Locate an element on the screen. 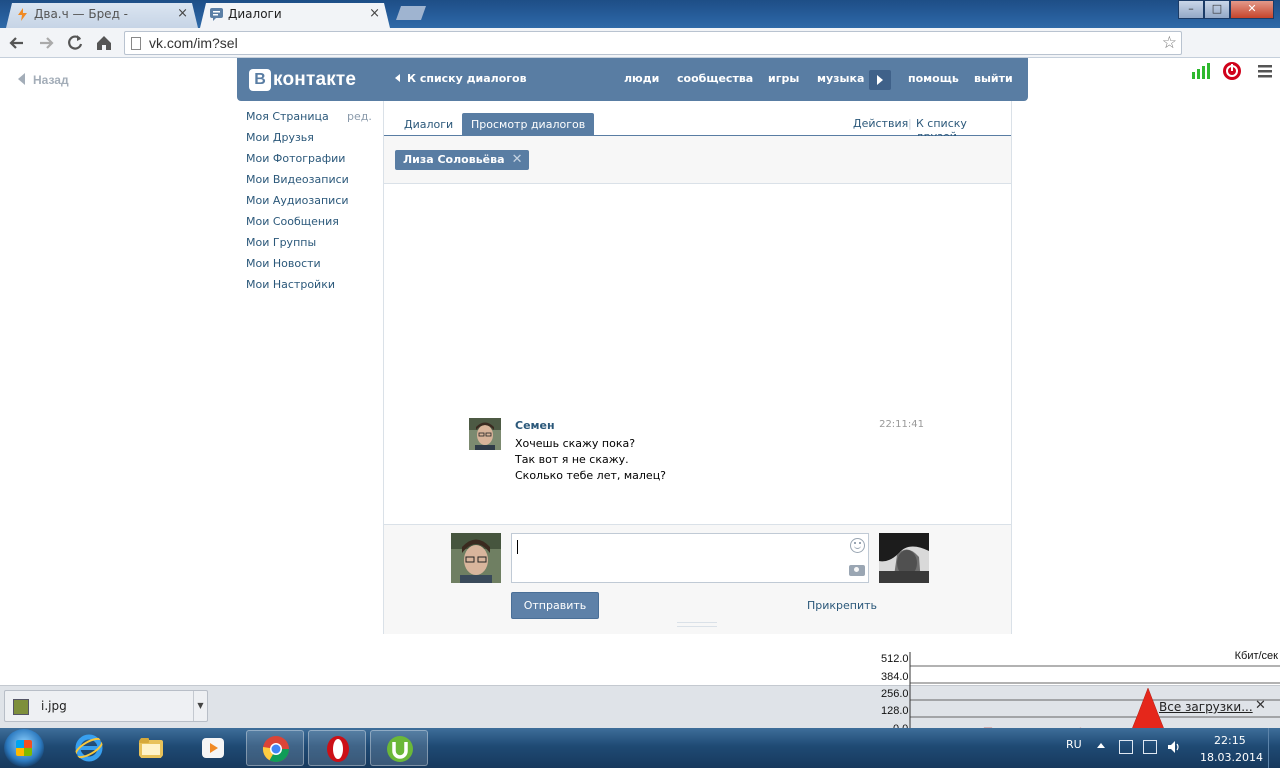 This screenshot has height=768, width=1280. forward-arrow-icon is located at coordinates (46, 43).